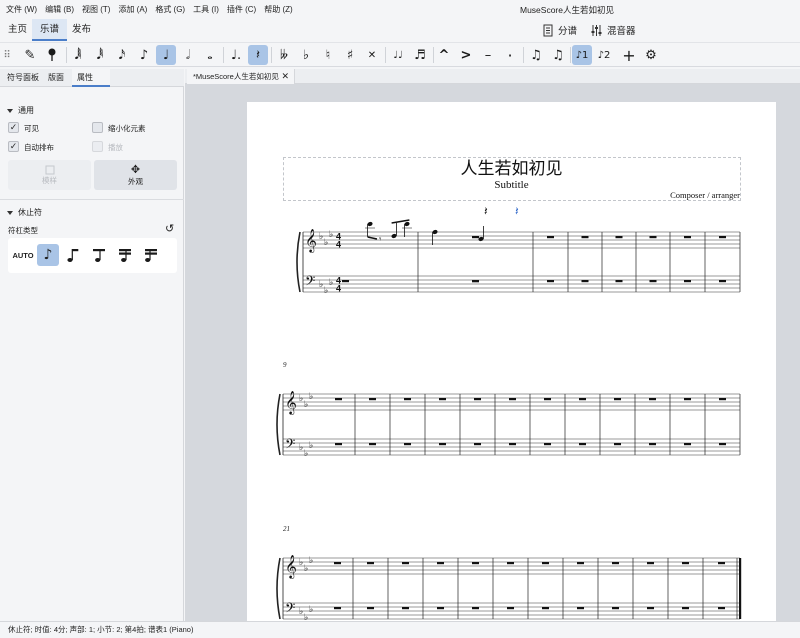 The height and width of the screenshot is (638, 800). I want to click on brace, so click(298, 262).